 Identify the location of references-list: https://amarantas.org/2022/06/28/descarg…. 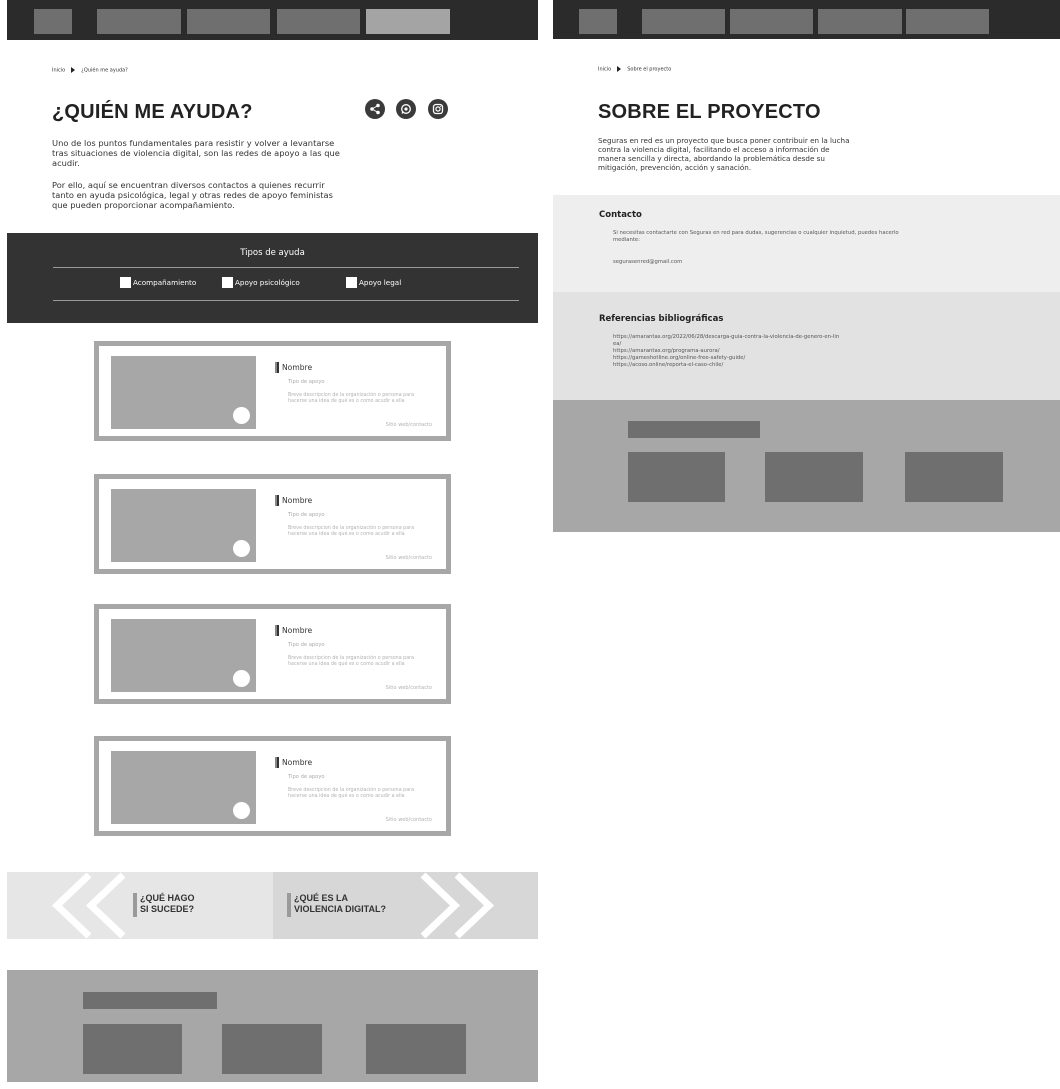
(768, 351).